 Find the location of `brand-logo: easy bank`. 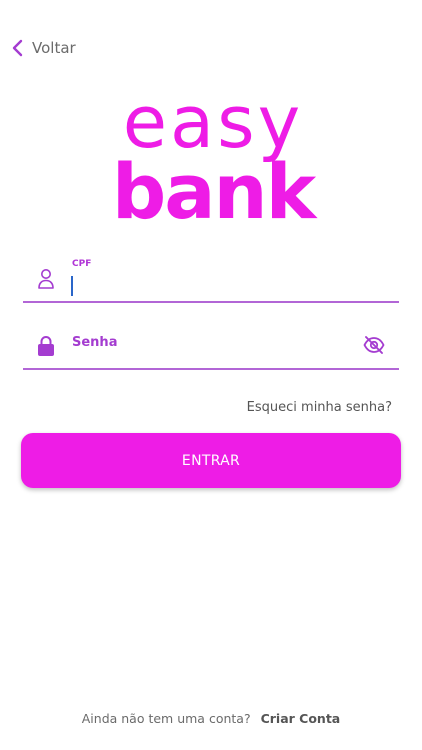

brand-logo: easy bank is located at coordinates (213, 158).